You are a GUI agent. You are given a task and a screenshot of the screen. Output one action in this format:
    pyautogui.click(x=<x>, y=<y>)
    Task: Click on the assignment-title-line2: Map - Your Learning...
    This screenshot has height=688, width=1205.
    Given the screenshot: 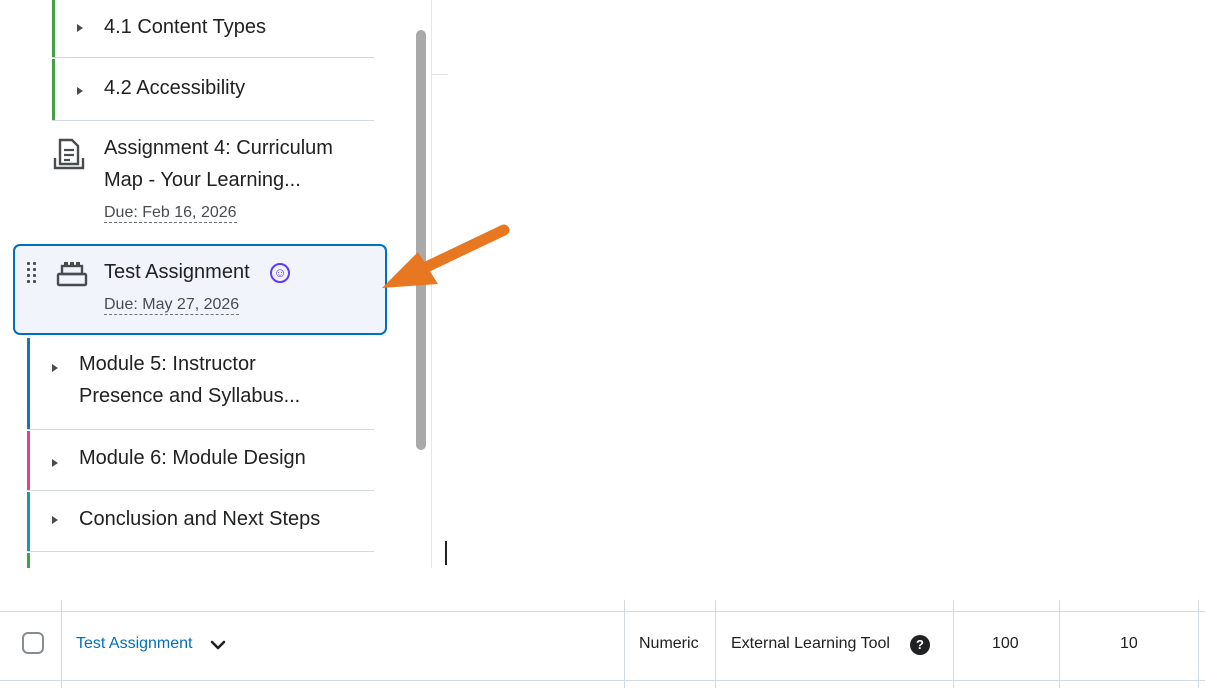 What is the action you would take?
    pyautogui.click(x=202, y=180)
    